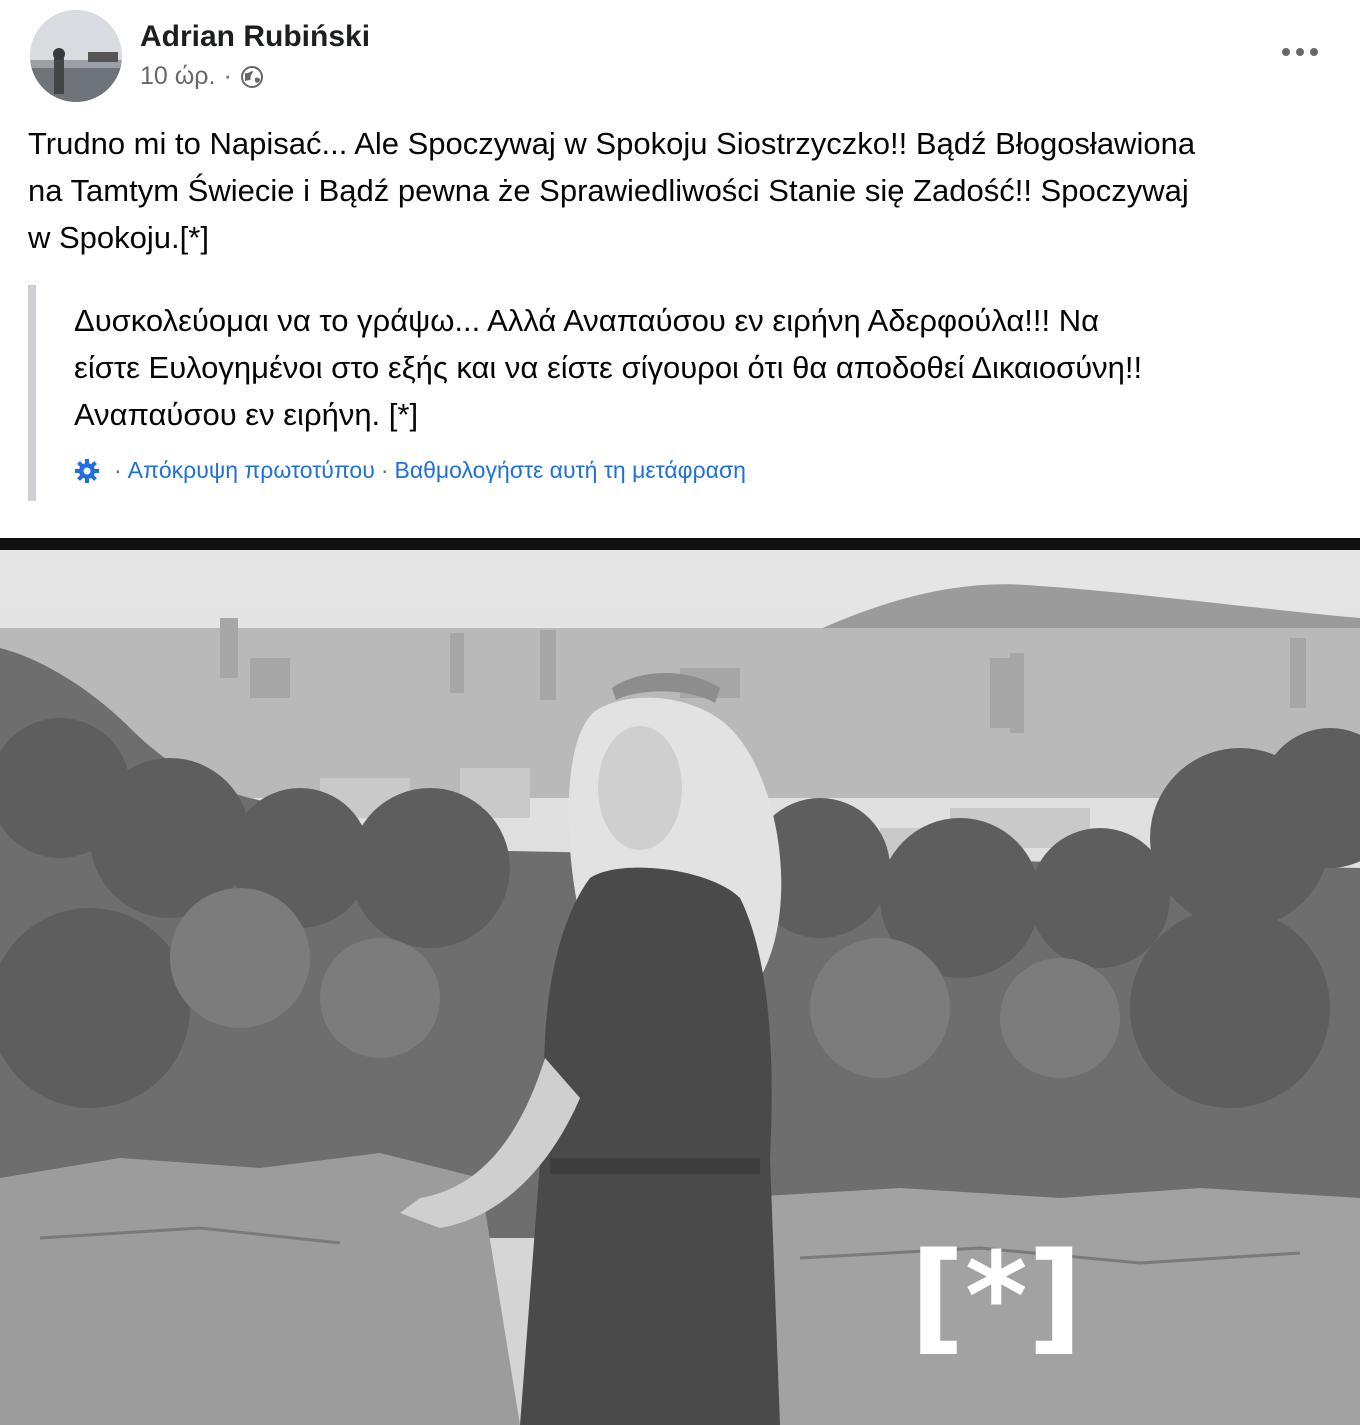 Image resolution: width=1360 pixels, height=1425 pixels. Describe the element at coordinates (1286, 52) in the screenshot. I see `more-options-icon` at that location.